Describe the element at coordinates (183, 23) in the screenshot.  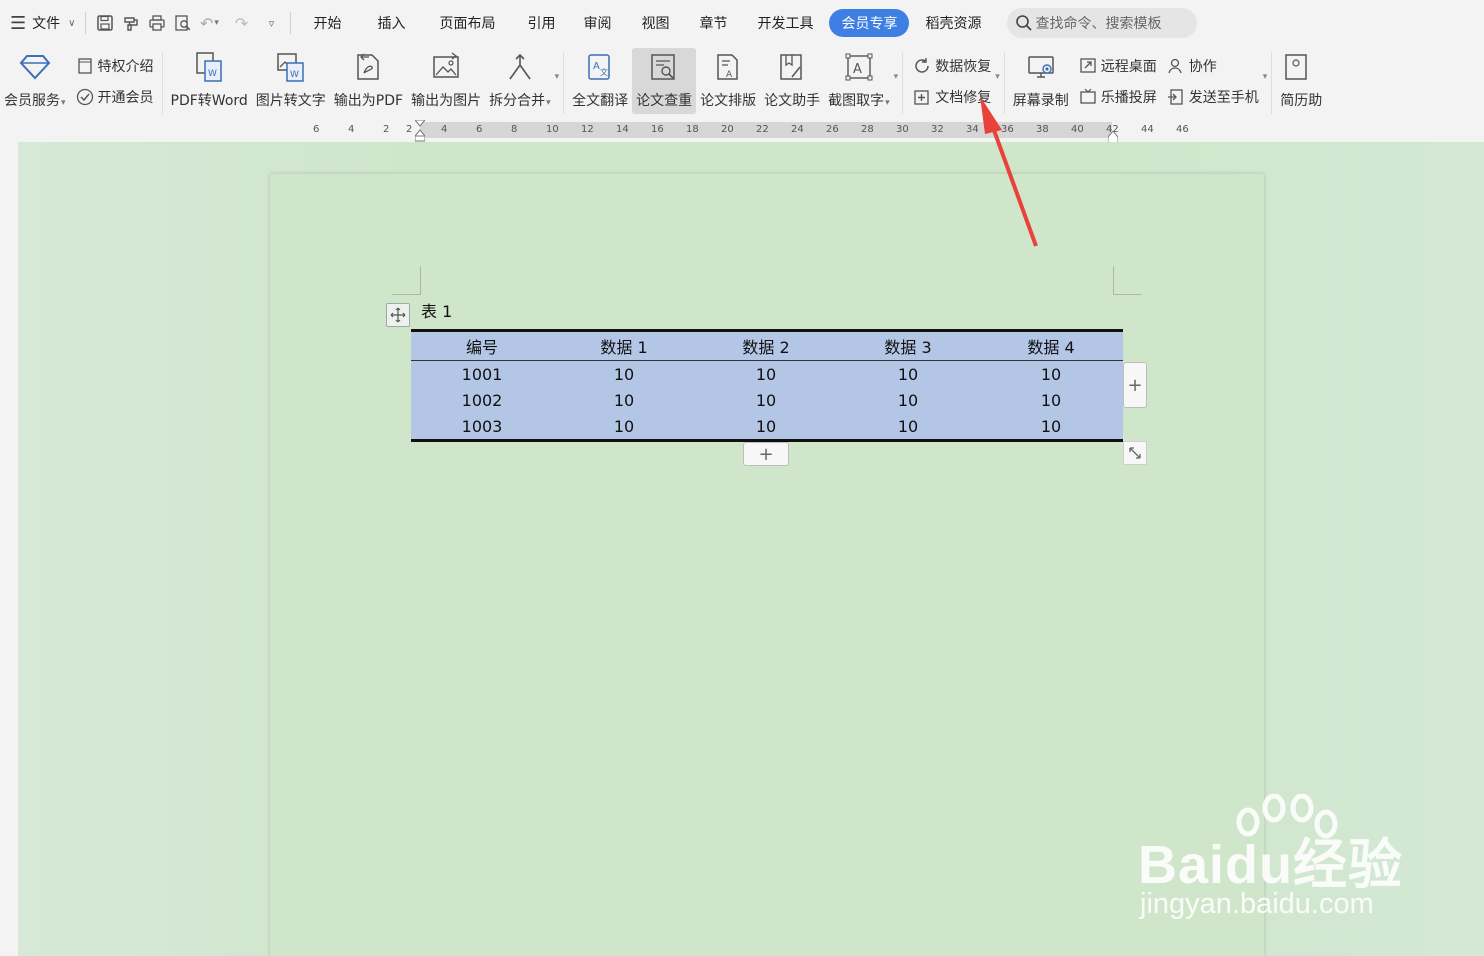
I see `print-preview-icon` at that location.